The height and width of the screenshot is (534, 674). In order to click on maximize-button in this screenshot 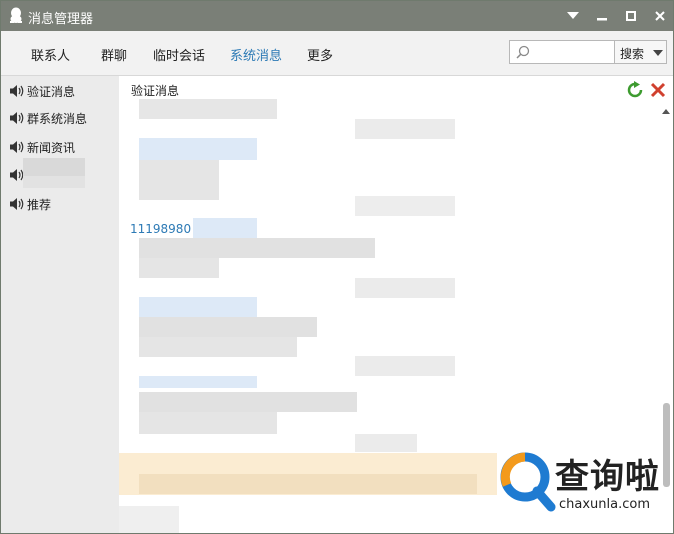, I will do `click(631, 16)`.